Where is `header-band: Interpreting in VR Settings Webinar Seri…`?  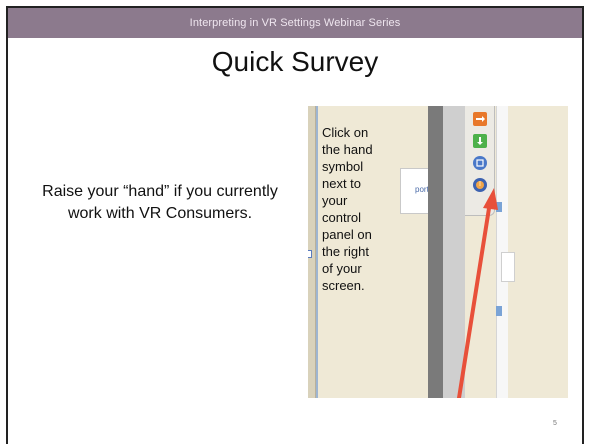
header-band: Interpreting in VR Settings Webinar Seri… is located at coordinates (295, 23).